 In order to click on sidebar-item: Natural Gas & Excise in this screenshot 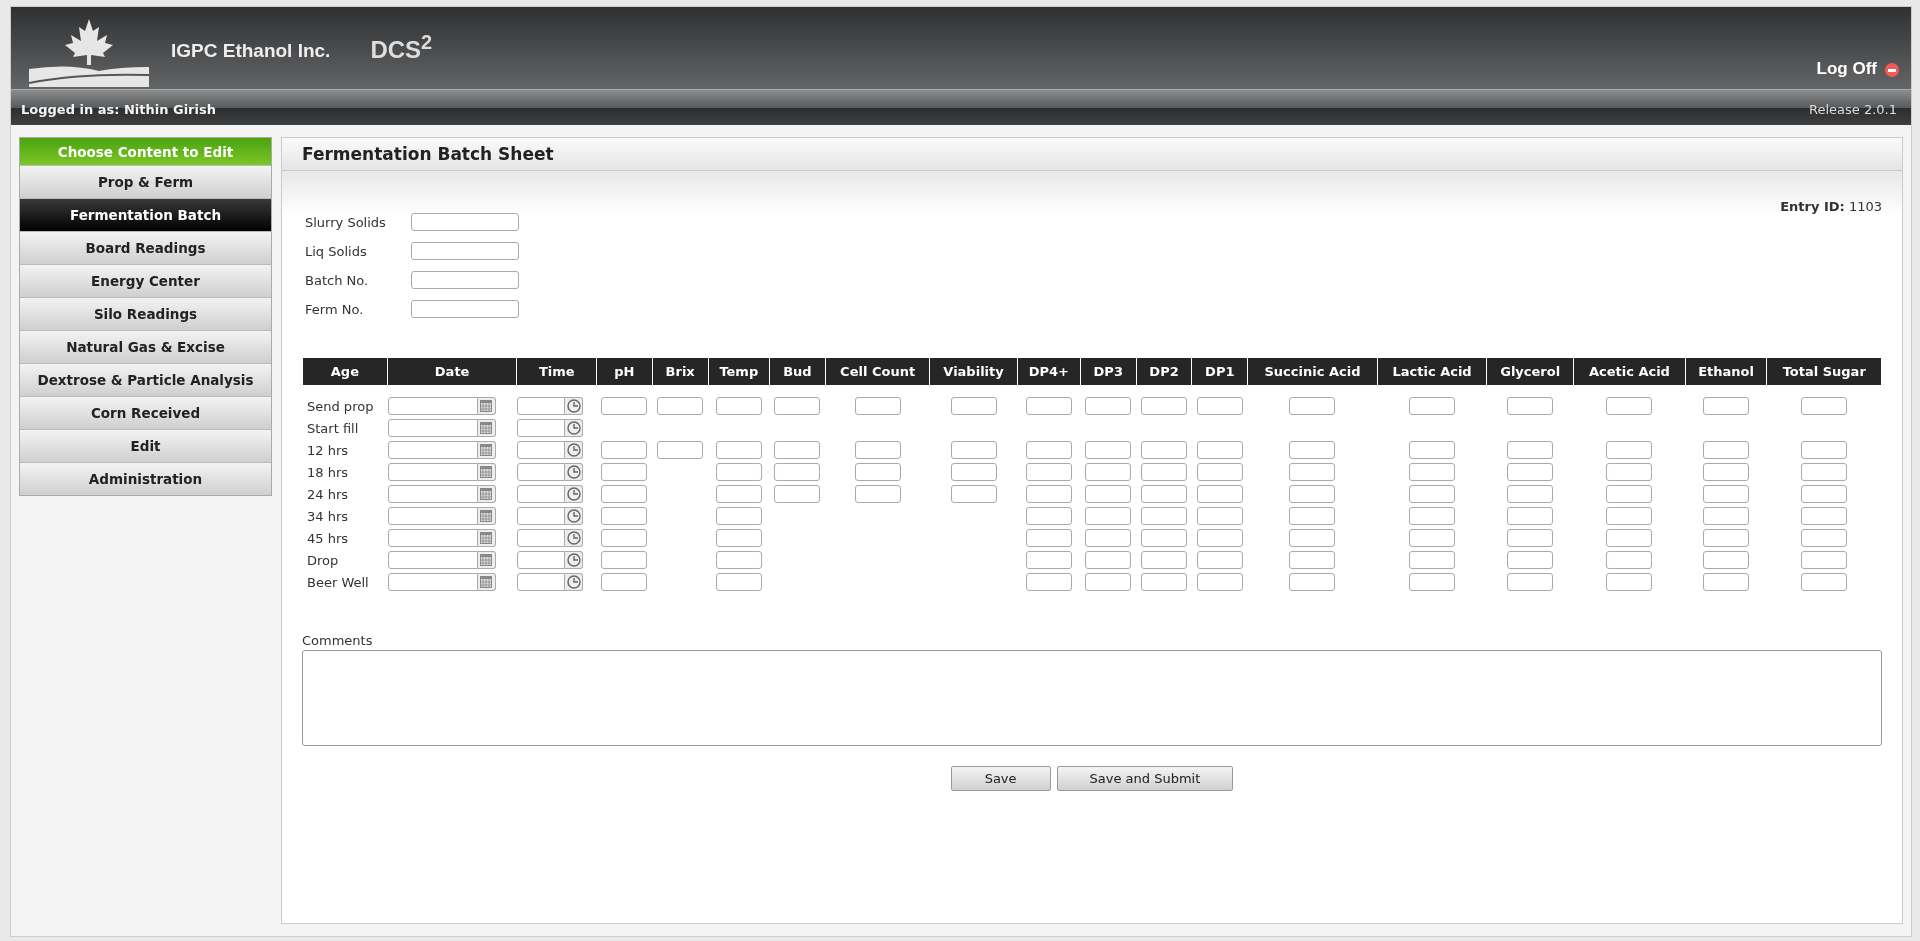, I will do `click(145, 346)`.